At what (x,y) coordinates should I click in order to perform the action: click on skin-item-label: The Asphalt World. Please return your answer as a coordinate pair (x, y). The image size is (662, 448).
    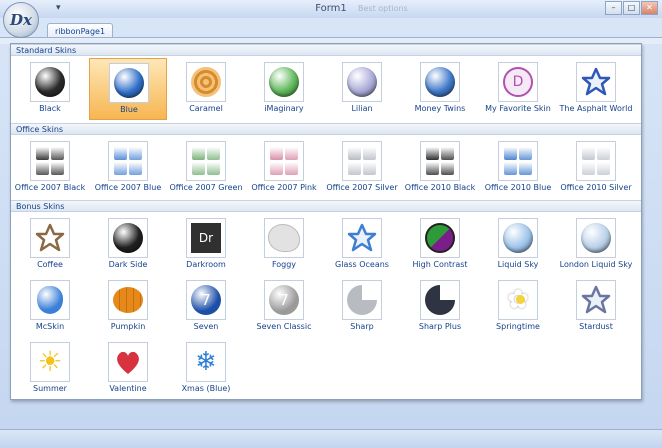
    Looking at the image, I should click on (596, 108).